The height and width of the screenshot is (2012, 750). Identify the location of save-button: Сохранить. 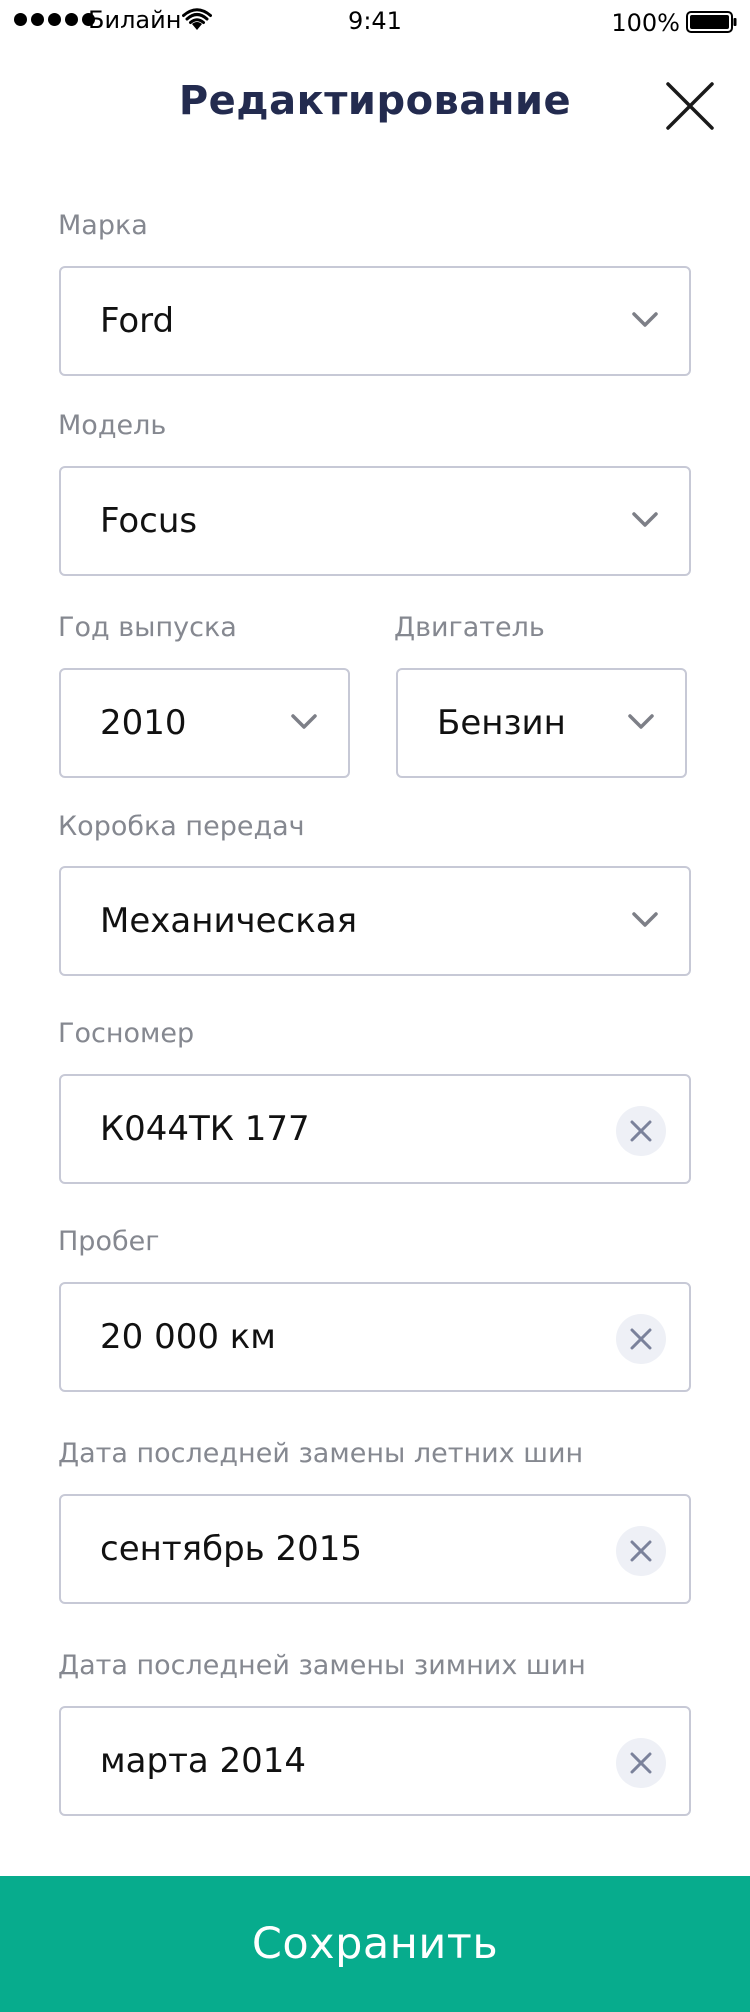
(375, 1944).